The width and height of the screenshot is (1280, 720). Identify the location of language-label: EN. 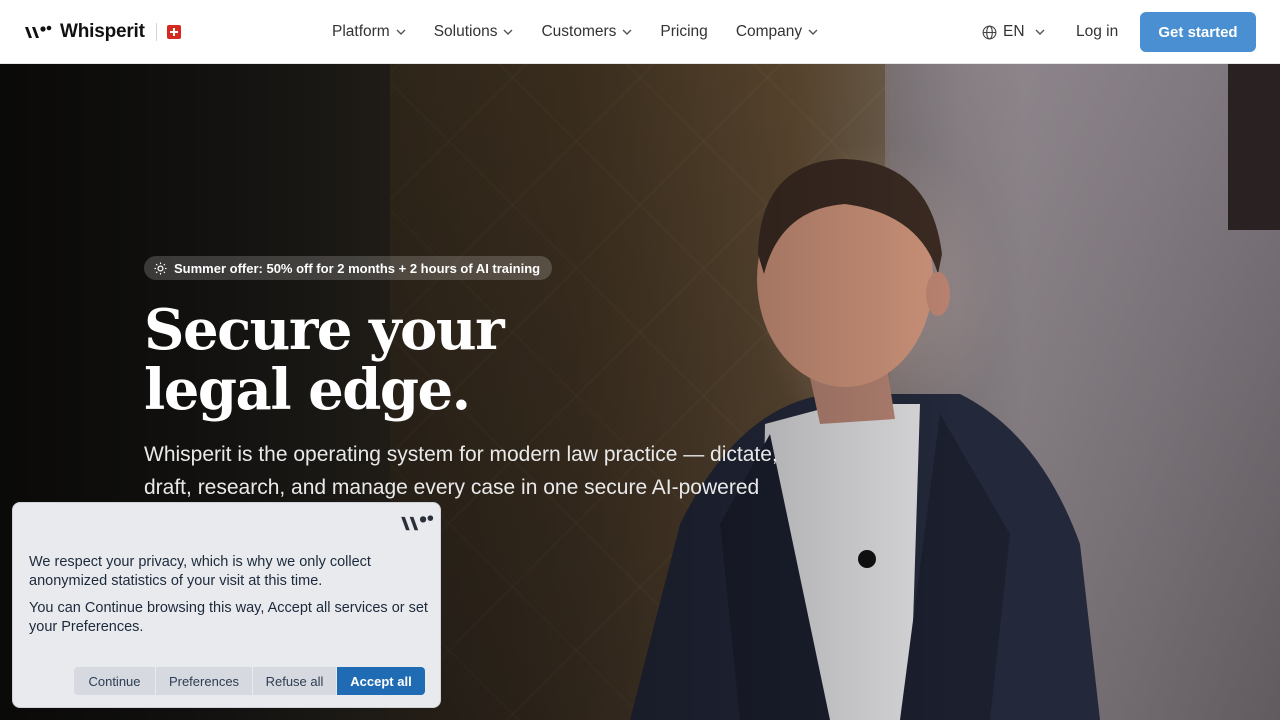
(1014, 31).